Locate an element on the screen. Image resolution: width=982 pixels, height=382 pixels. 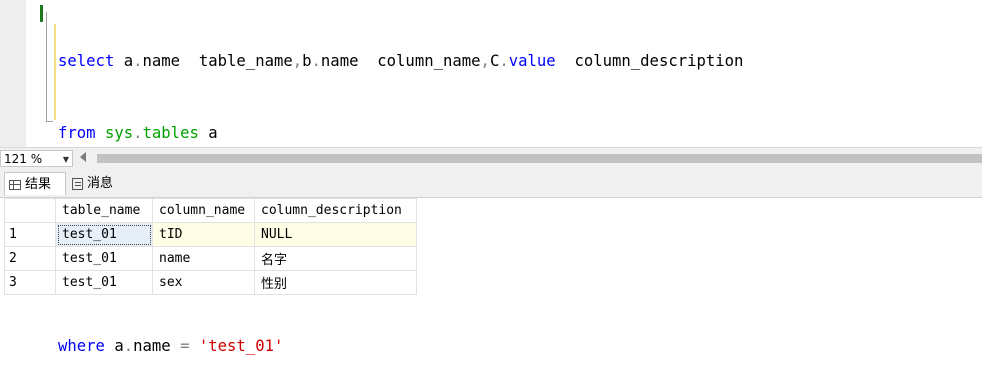
table-row: 3 test_01 sex 性别 is located at coordinates (210, 282).